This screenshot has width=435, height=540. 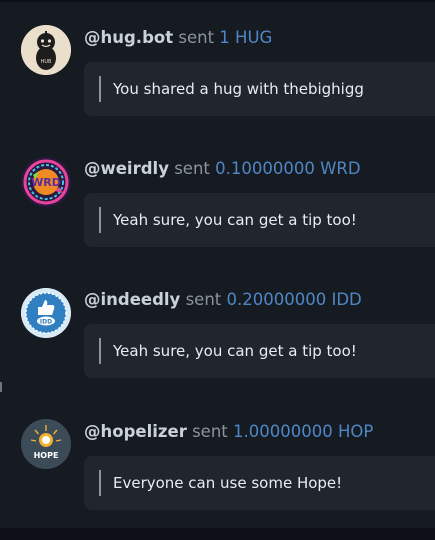 I want to click on sender-handle: @weirdly, so click(x=126, y=168).